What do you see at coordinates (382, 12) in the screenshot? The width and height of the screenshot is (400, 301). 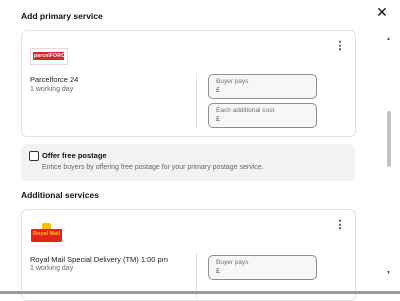 I see `close-icon: ✕` at bounding box center [382, 12].